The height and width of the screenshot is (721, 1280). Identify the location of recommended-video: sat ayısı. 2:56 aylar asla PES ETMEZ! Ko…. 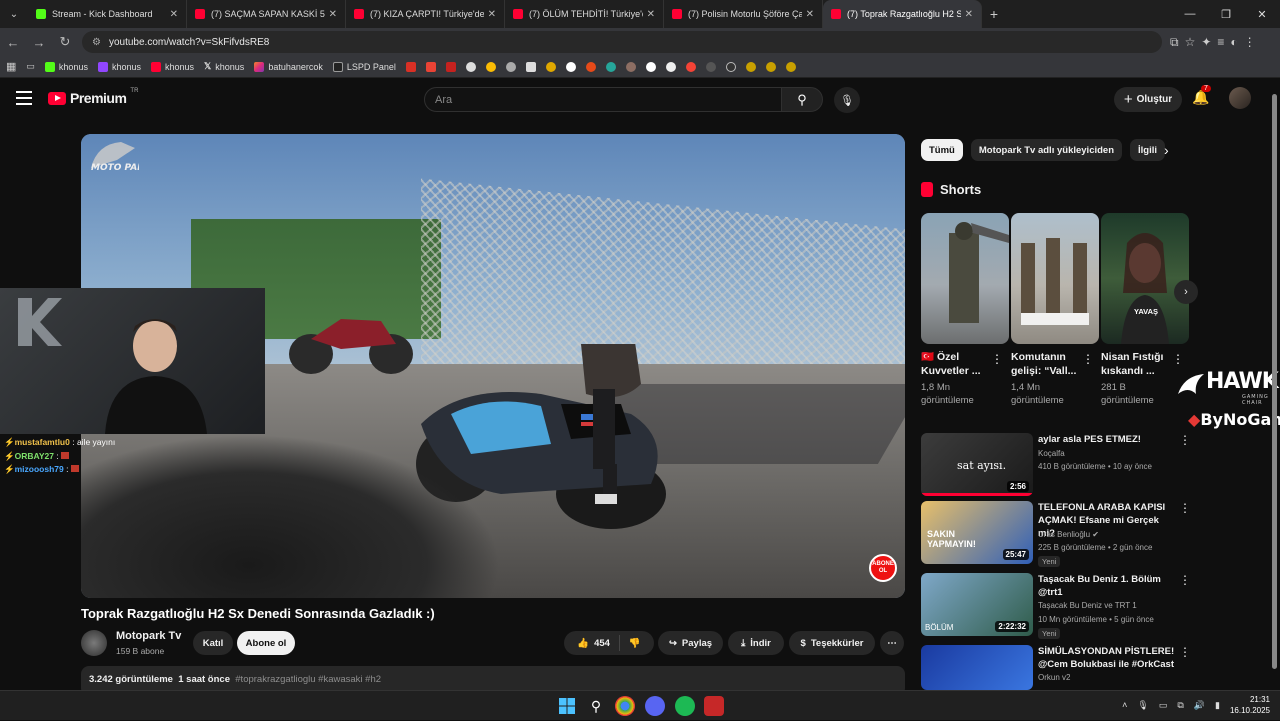
(1056, 465).